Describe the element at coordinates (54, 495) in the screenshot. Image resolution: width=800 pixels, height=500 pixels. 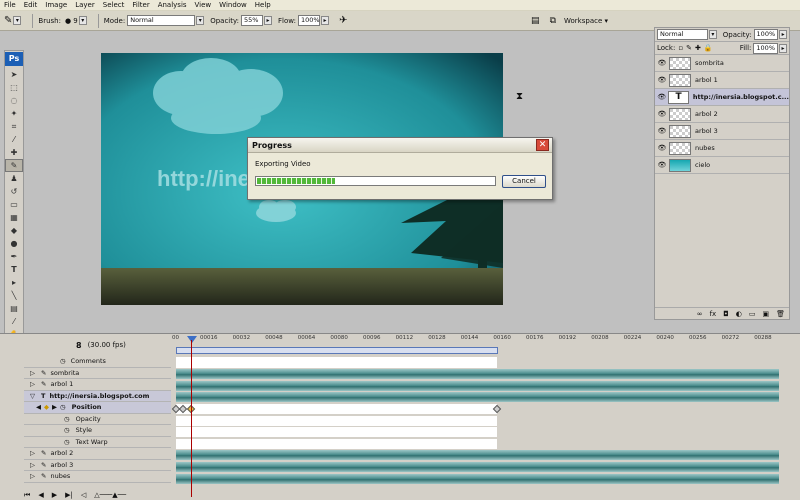
I see `play-icon: ▶` at that location.